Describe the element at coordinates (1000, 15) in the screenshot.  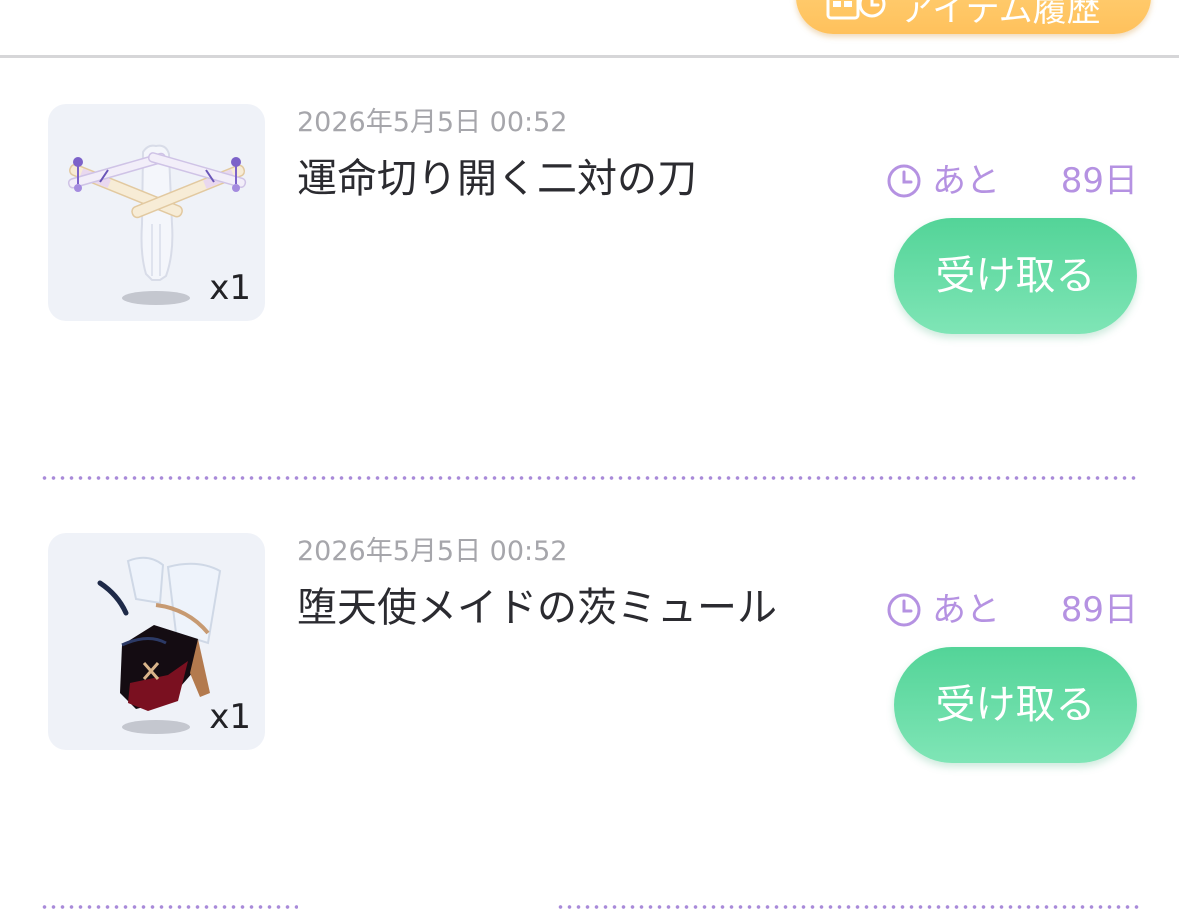
I see `item-history-label: アイテム履歴` at that location.